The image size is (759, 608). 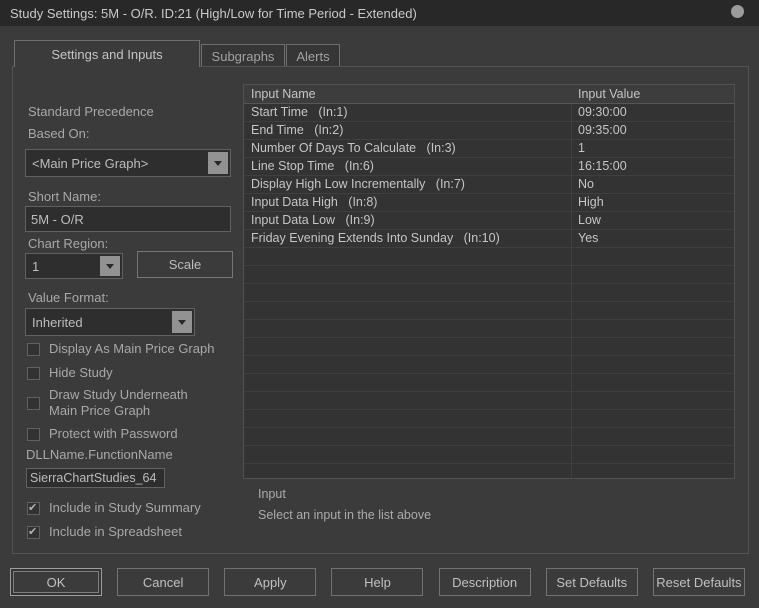 I want to click on chart-region-select: 1, so click(x=74, y=266).